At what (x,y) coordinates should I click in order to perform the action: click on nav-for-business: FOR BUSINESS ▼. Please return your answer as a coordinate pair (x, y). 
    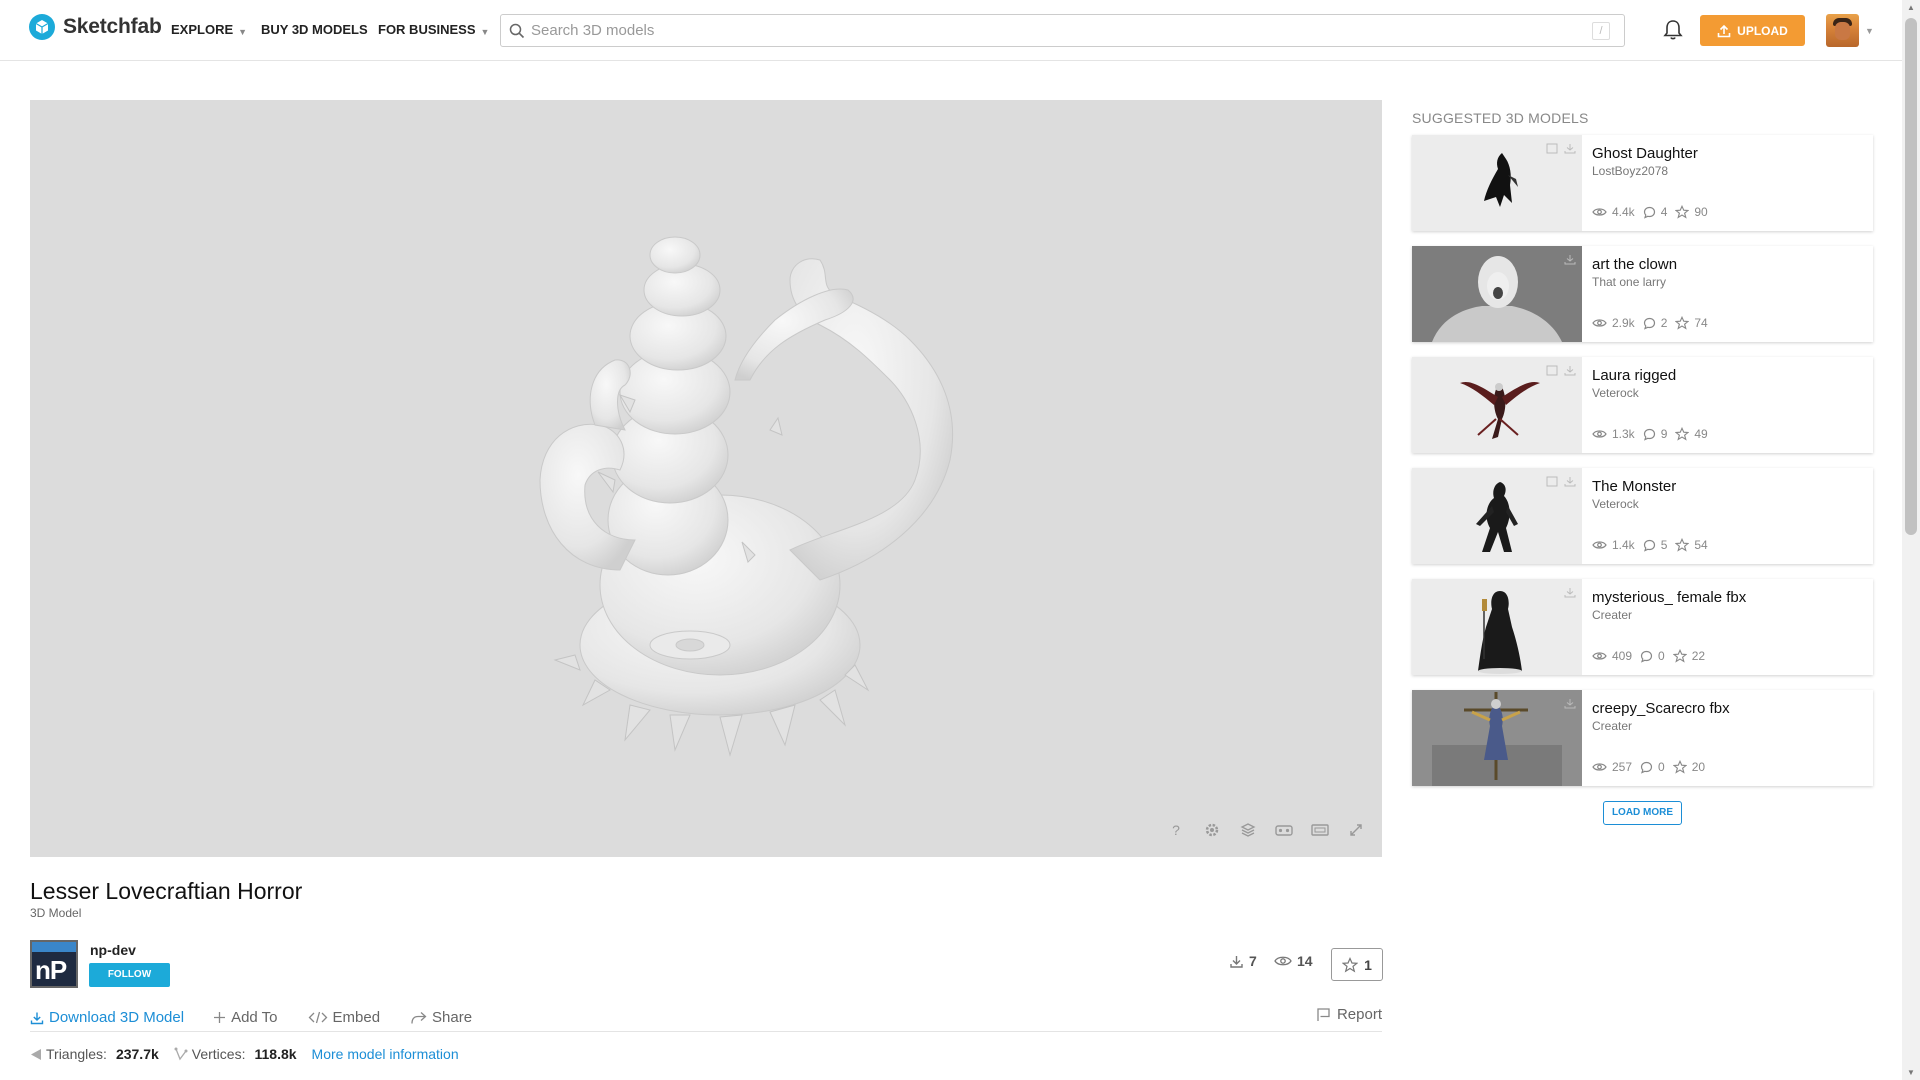
    Looking at the image, I should click on (433, 29).